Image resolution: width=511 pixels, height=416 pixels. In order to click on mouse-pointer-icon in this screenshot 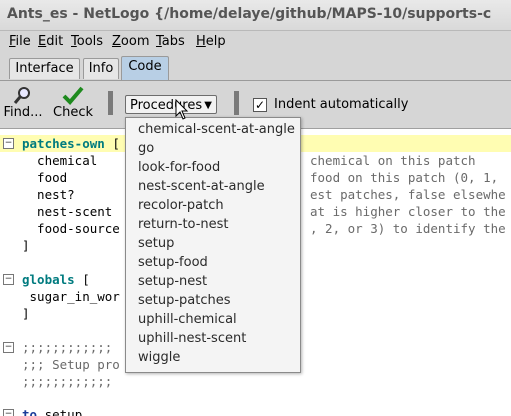, I will do `click(182, 109)`.